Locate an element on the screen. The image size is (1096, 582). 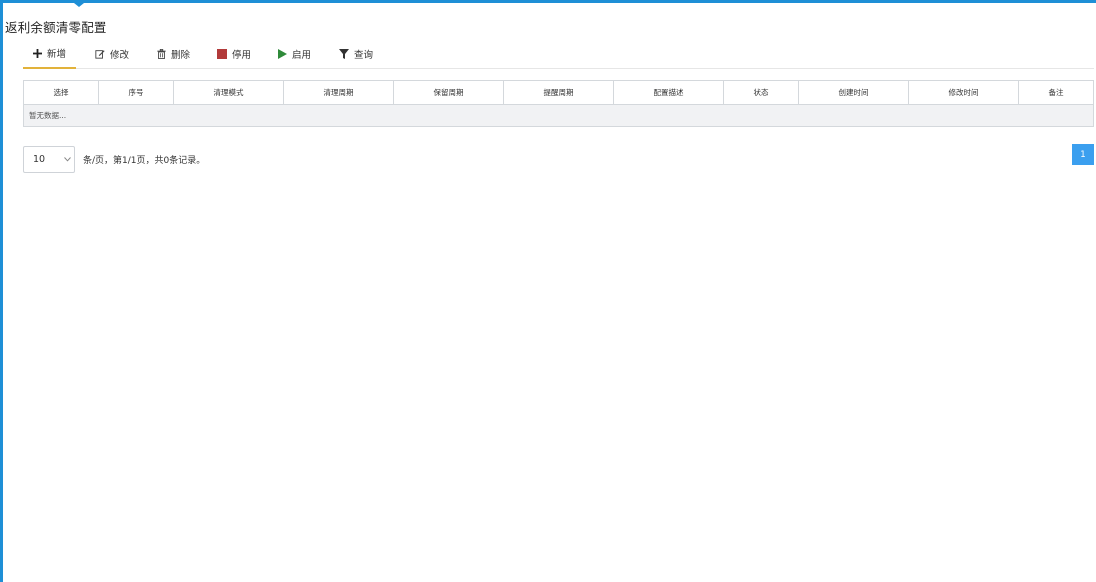
column-header-retain-period: 保留周期 is located at coordinates (449, 92).